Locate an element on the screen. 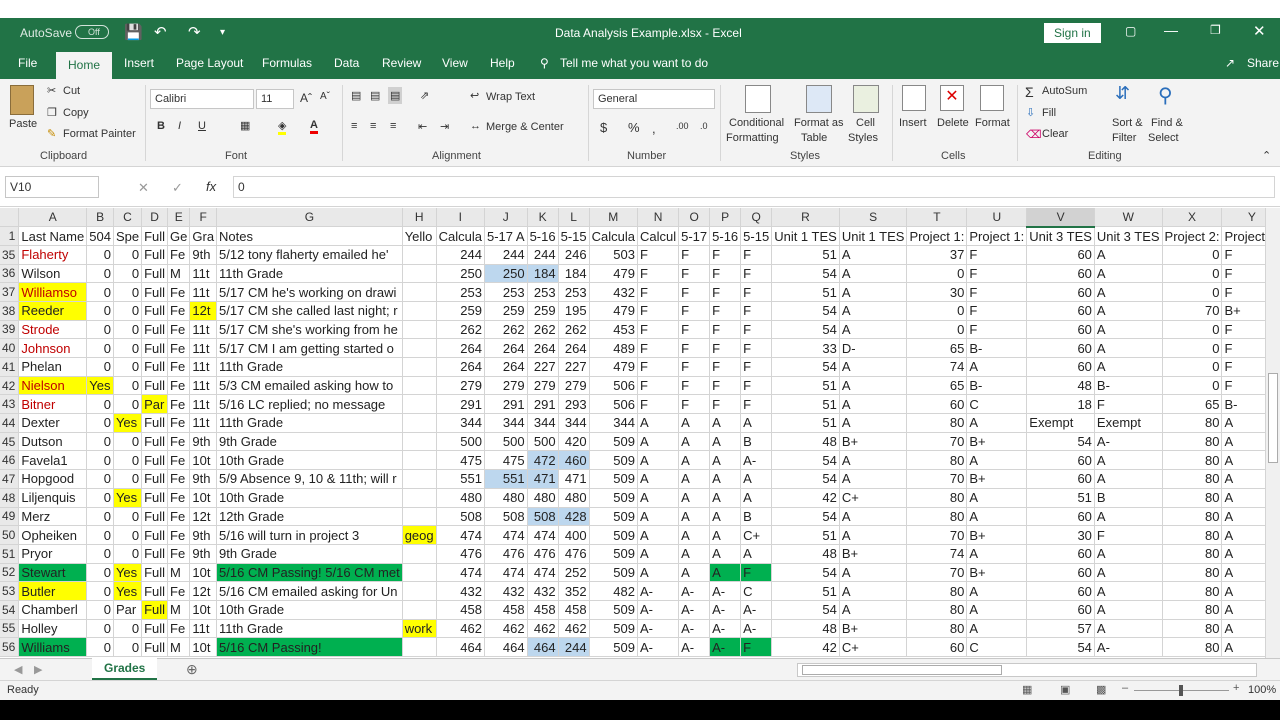 The width and height of the screenshot is (1280, 720). column-title-cell: Project 2: is located at coordinates (1192, 236).